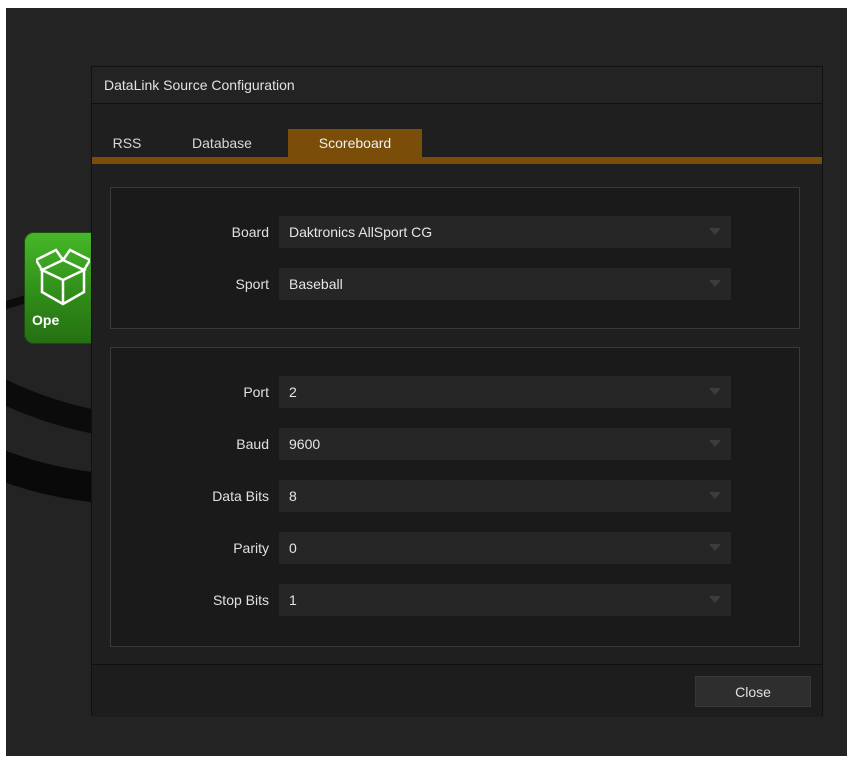 This screenshot has height=762, width=847. I want to click on board-select: Daktronics AllSport CG, so click(505, 232).